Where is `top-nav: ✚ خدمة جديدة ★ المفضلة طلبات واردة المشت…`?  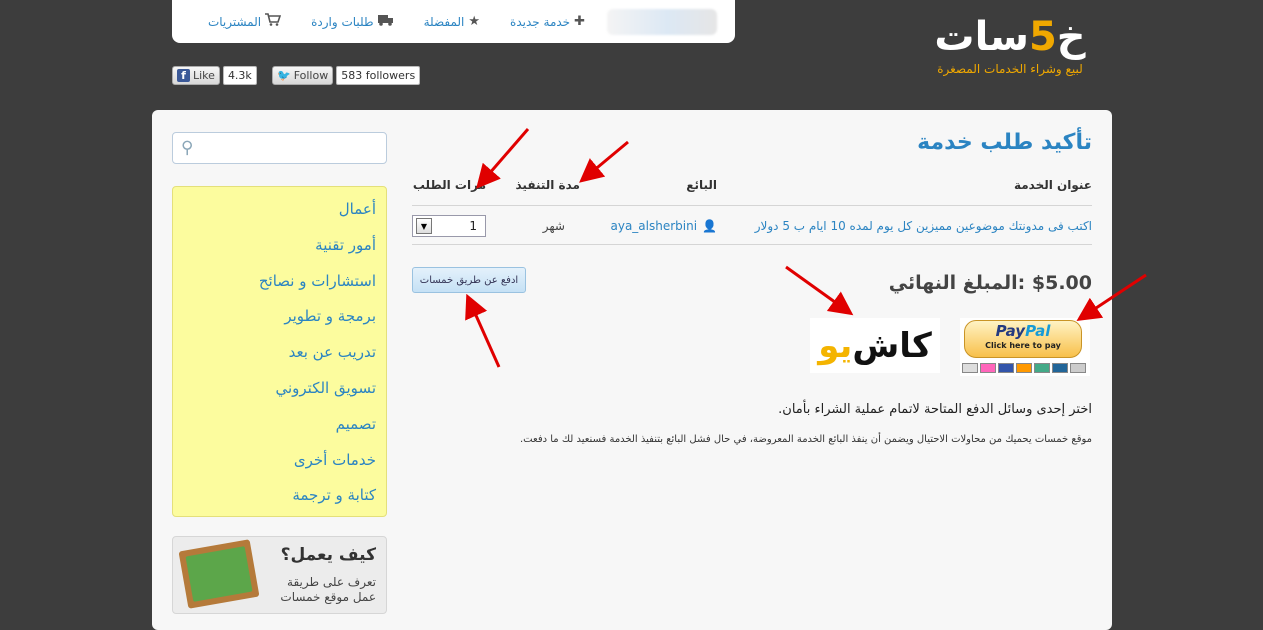
top-nav: ✚ خدمة جديدة ★ المفضلة طلبات واردة المشت… is located at coordinates (453, 21).